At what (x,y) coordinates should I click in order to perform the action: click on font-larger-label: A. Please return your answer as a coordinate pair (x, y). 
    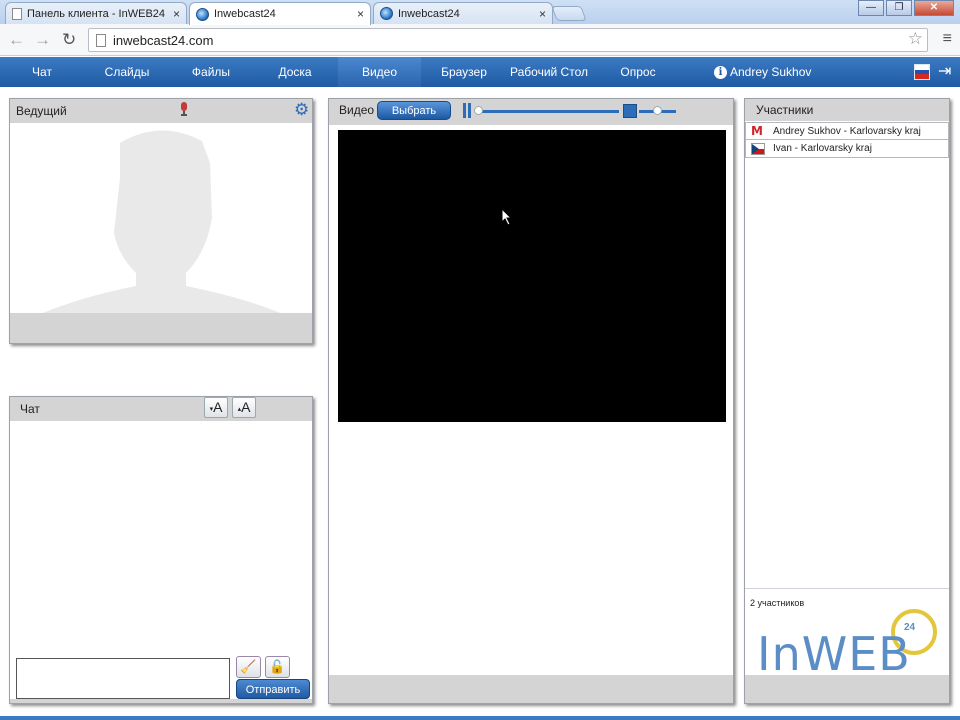
    Looking at the image, I should click on (246, 407).